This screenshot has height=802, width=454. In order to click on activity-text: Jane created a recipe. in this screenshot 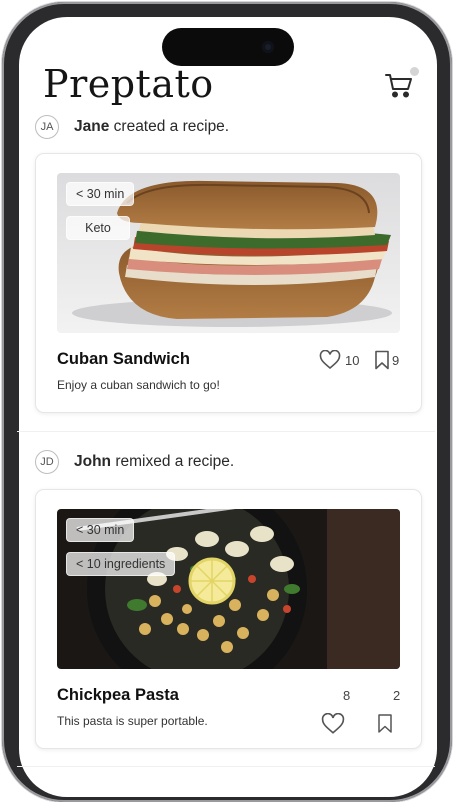, I will do `click(151, 127)`.